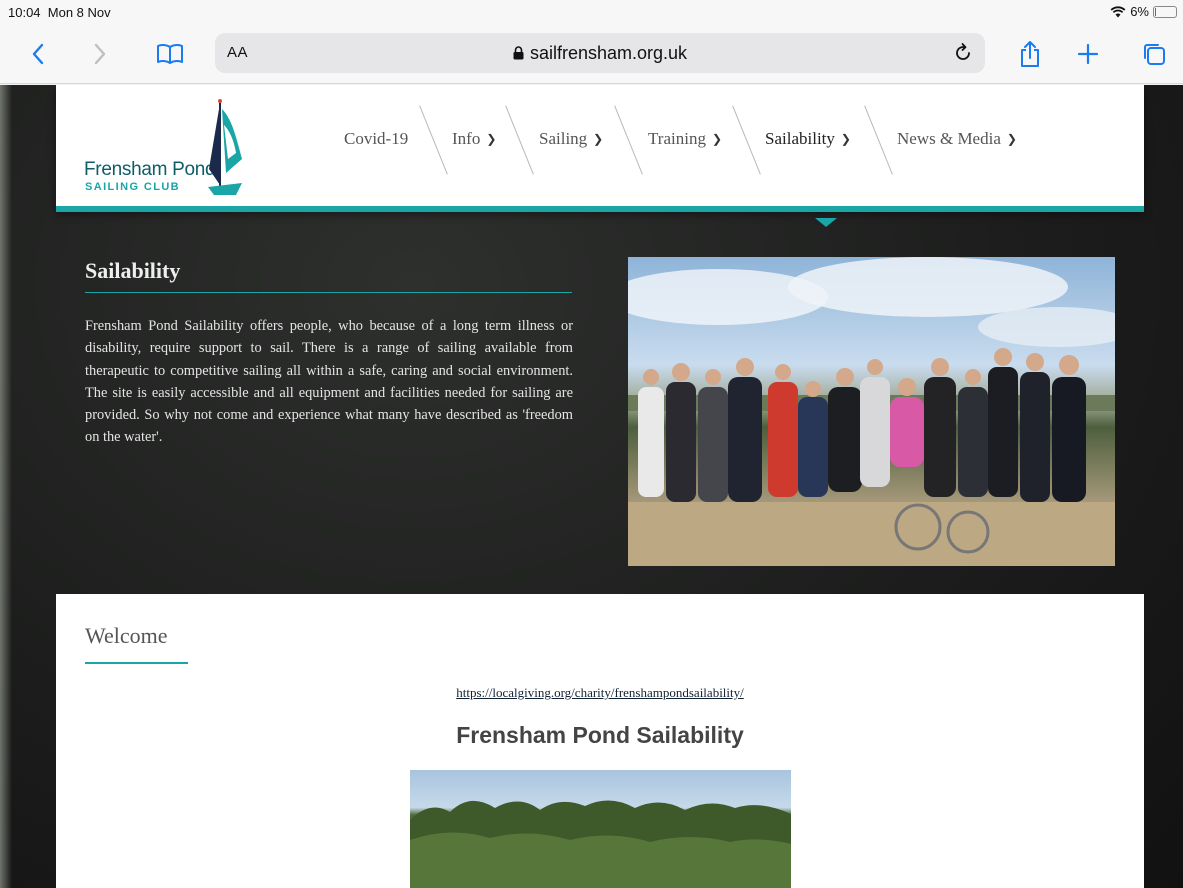 Image resolution: width=1183 pixels, height=888 pixels. I want to click on plus-icon, so click(1088, 54).